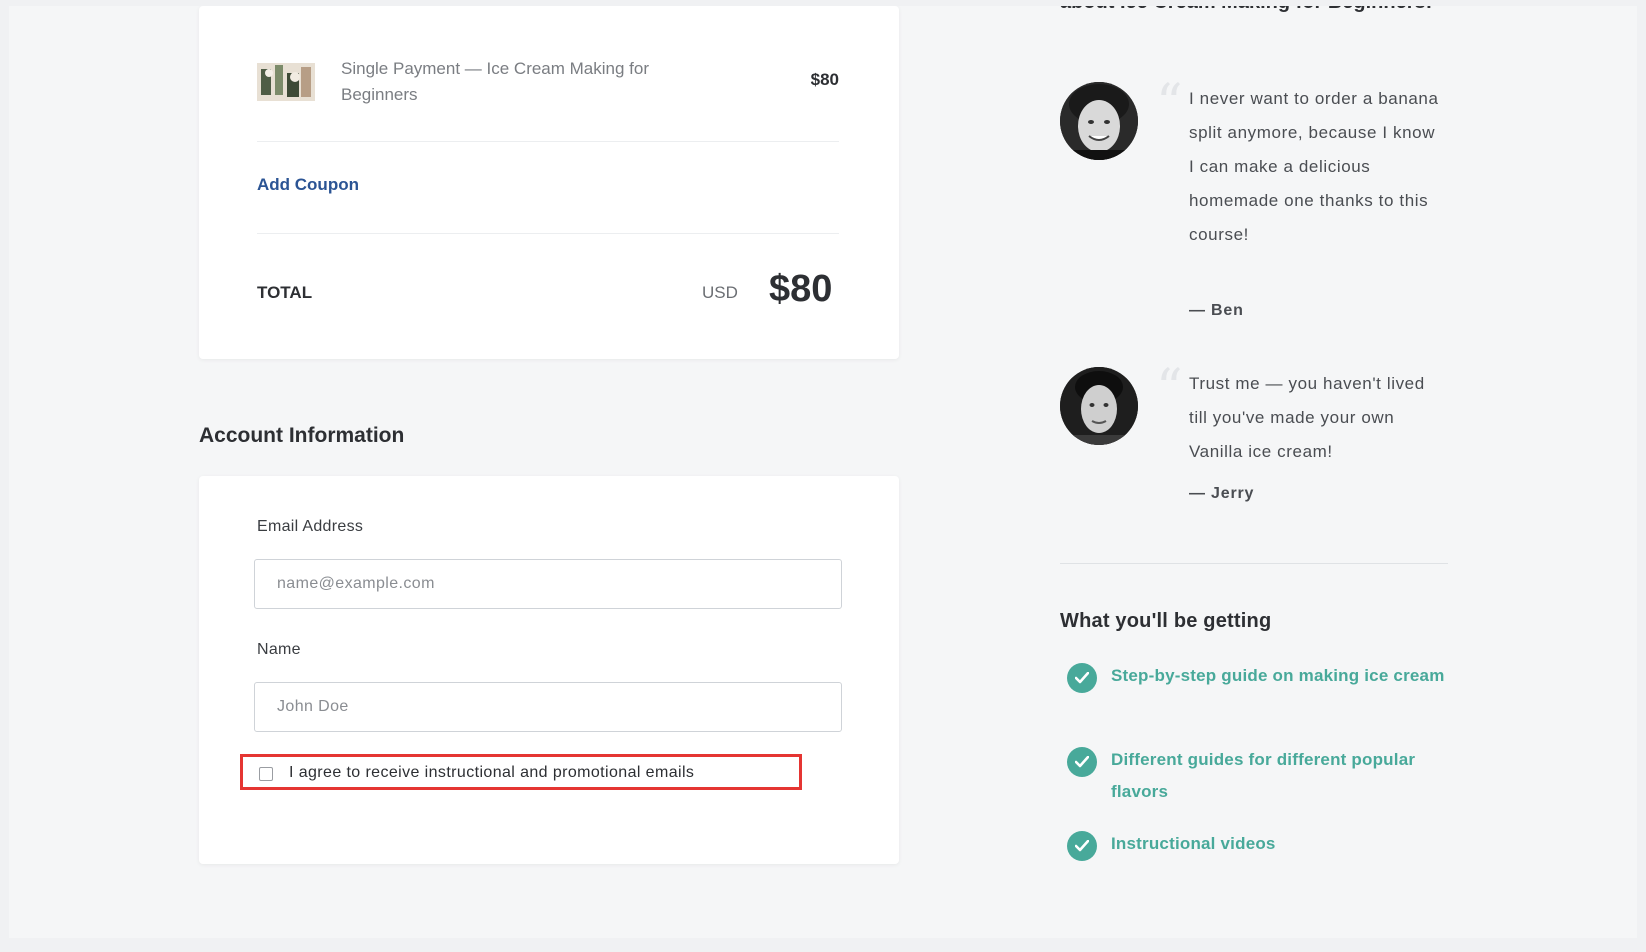  Describe the element at coordinates (1257, 695) in the screenshot. I see `benefit-item: Step-by-step guide on making ice cream` at that location.